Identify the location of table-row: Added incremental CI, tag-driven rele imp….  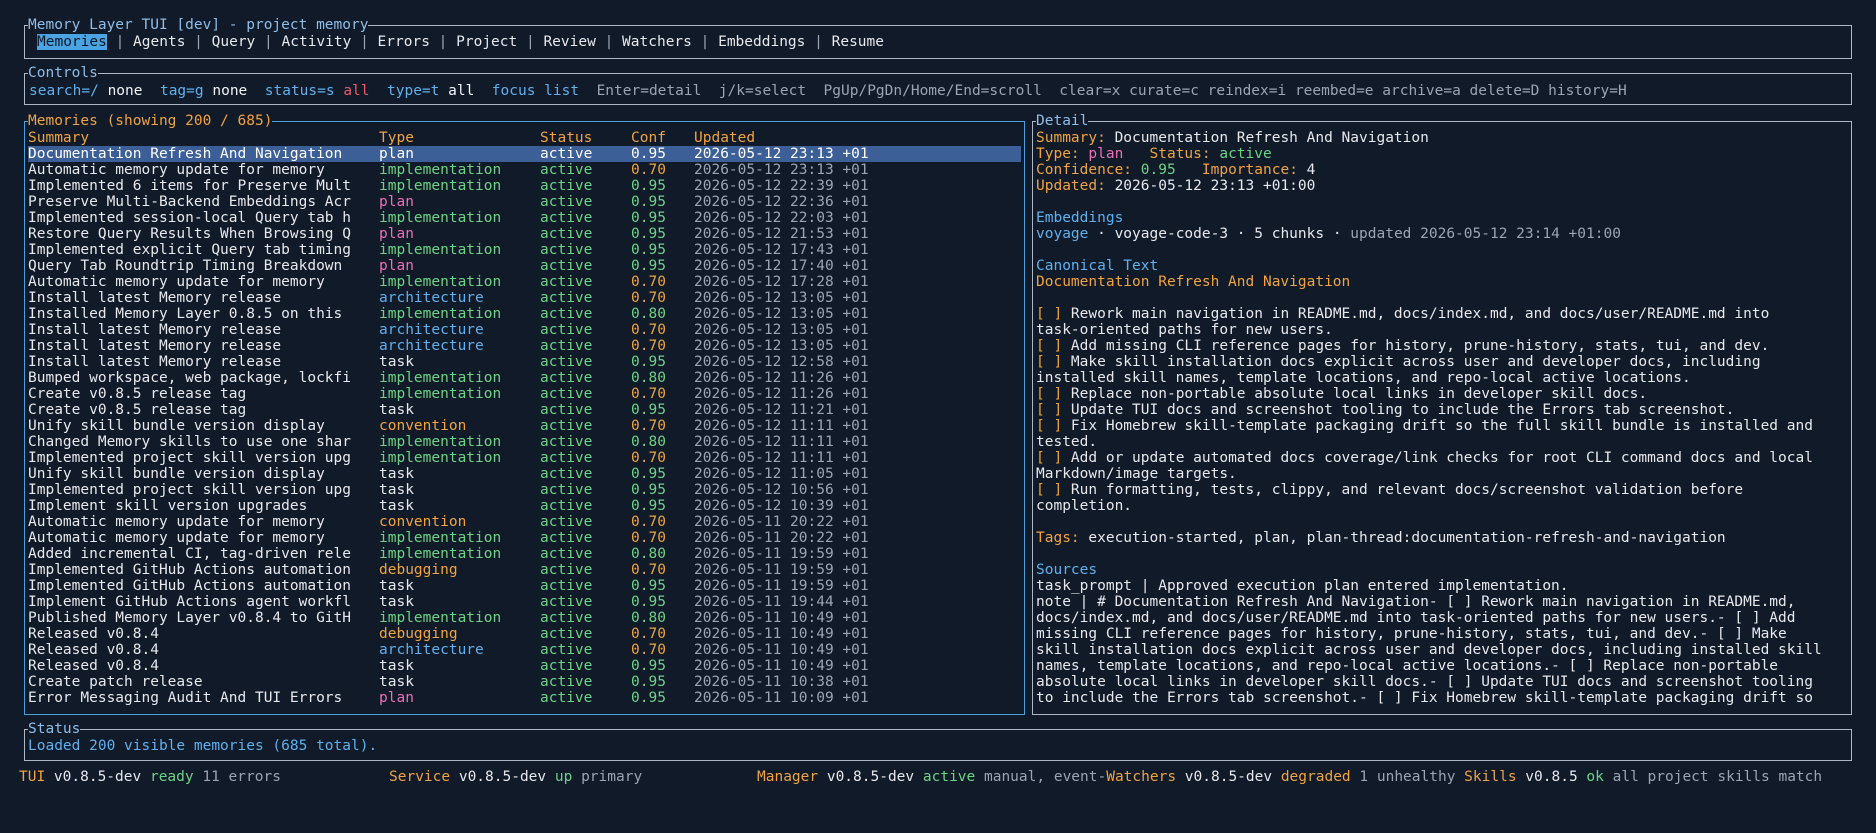
(524, 554).